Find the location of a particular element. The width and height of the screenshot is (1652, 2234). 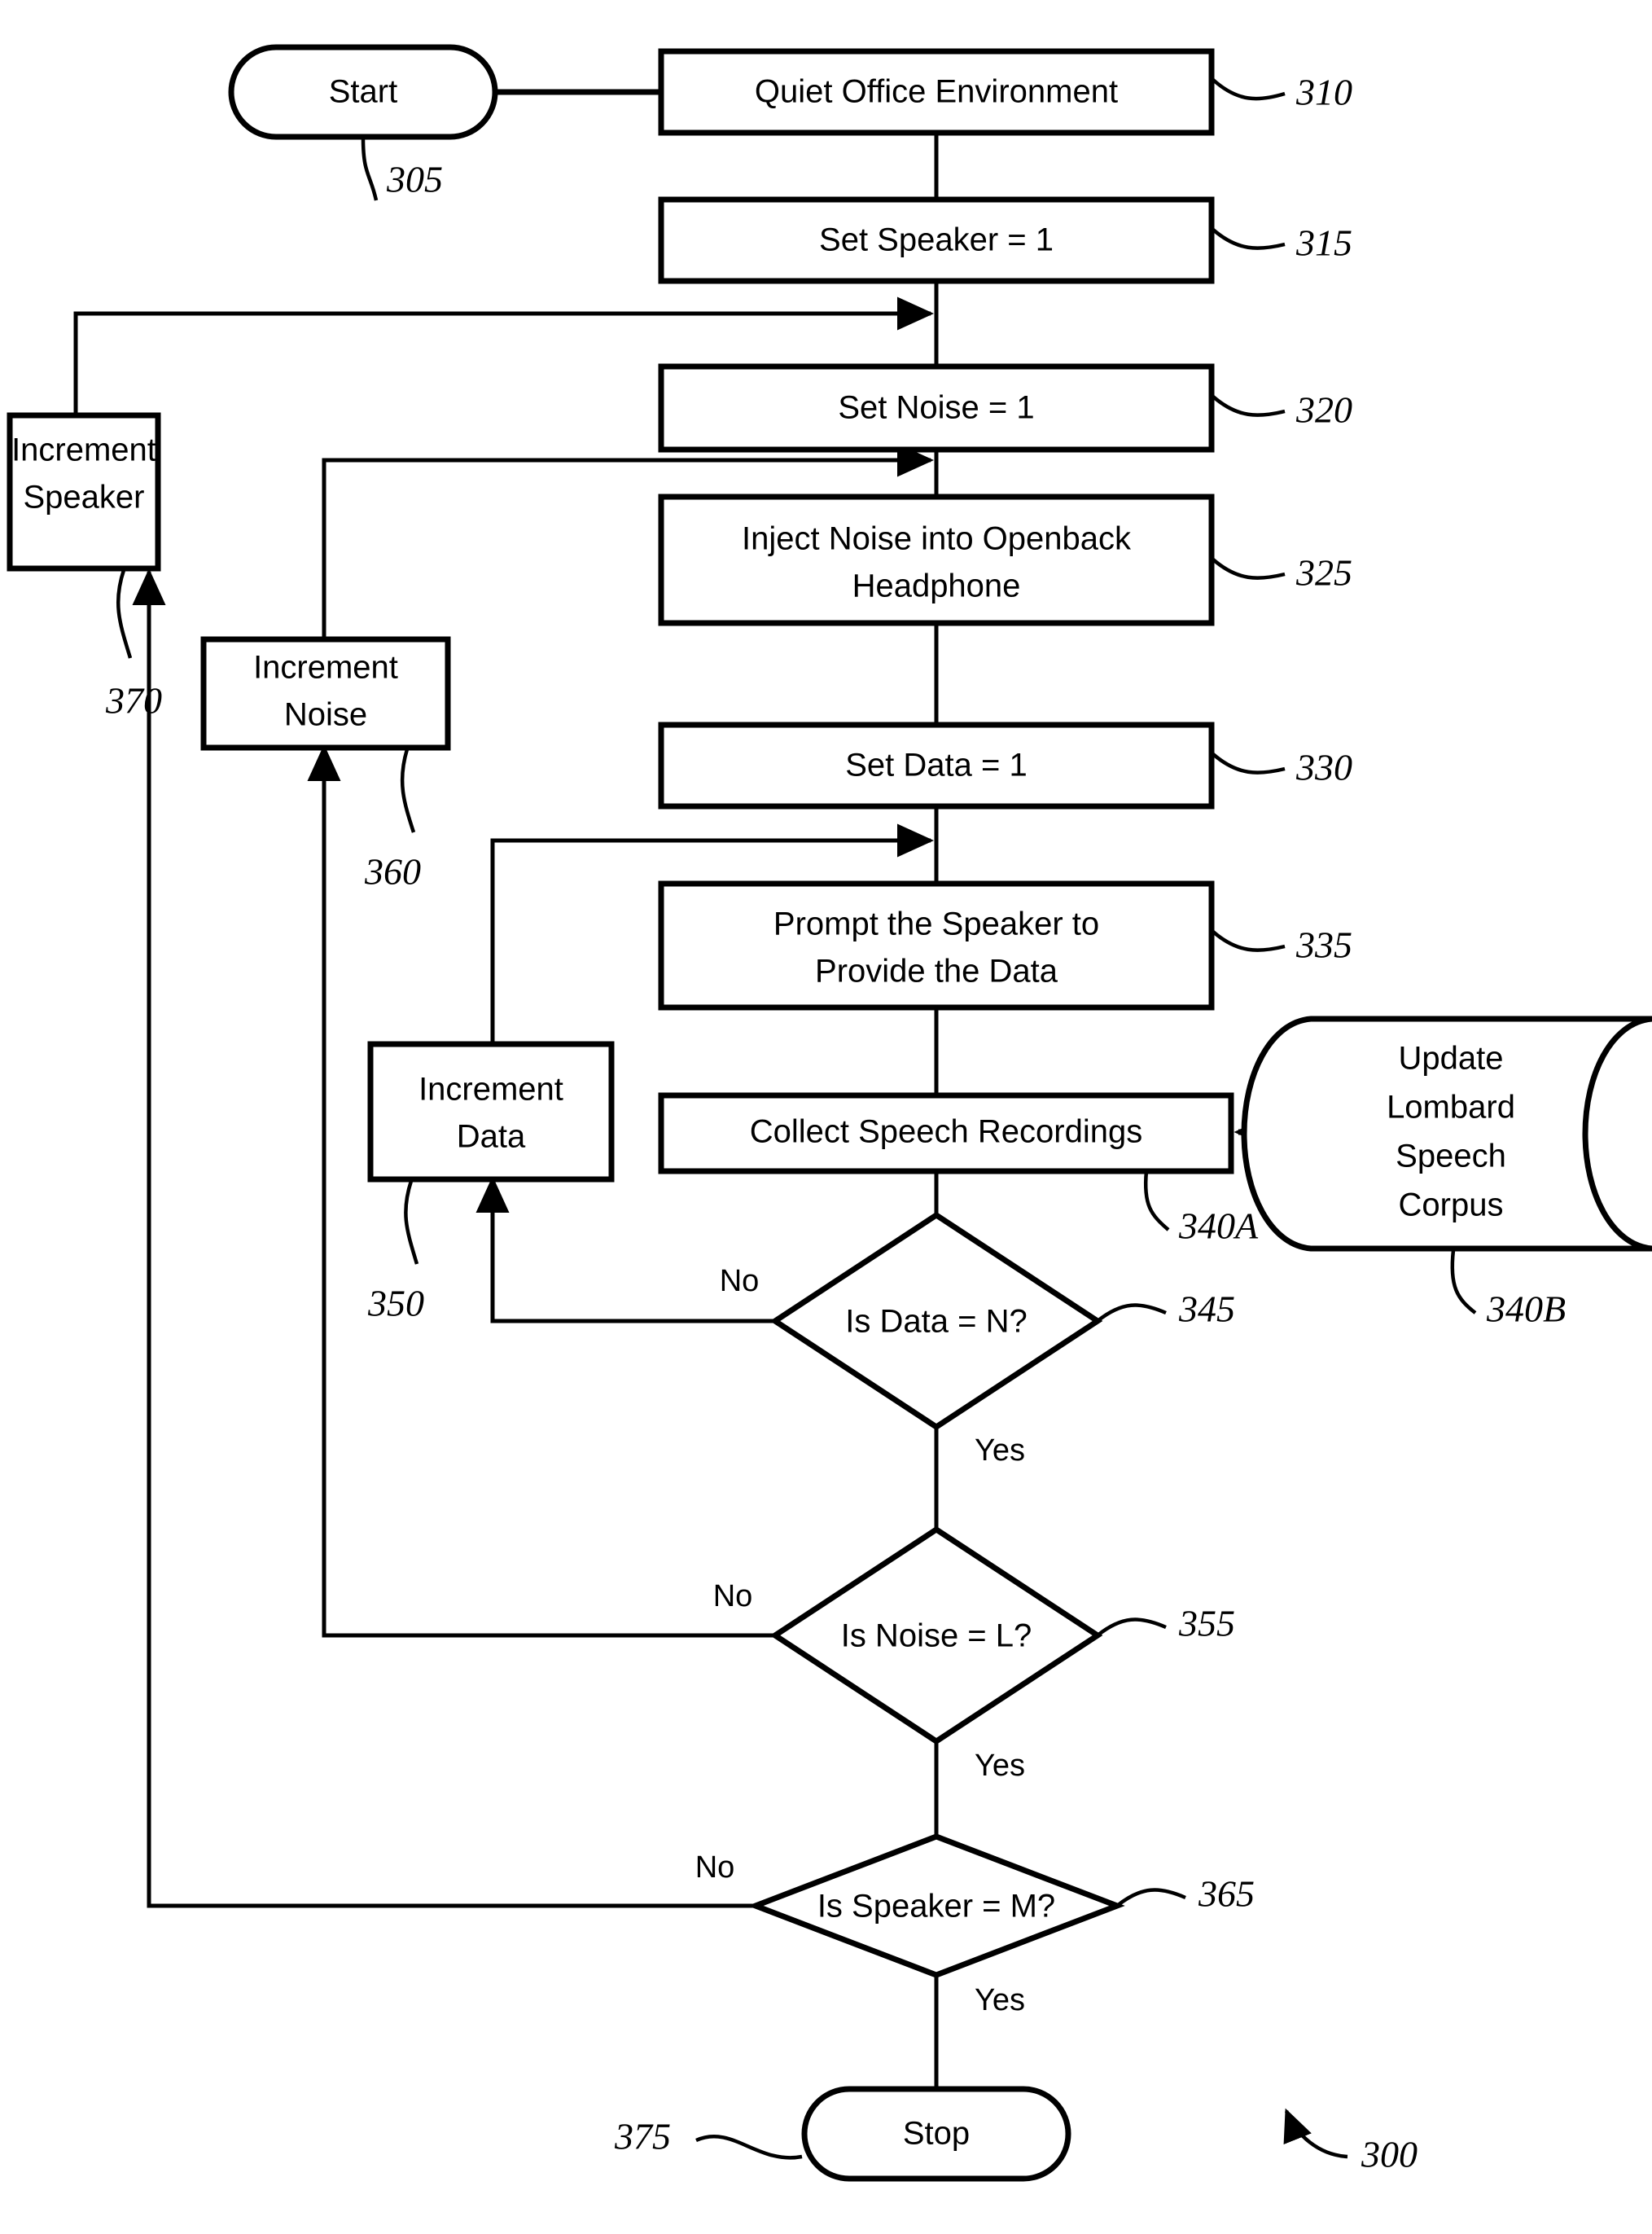

ref-label-360: 360 is located at coordinates (392, 872).